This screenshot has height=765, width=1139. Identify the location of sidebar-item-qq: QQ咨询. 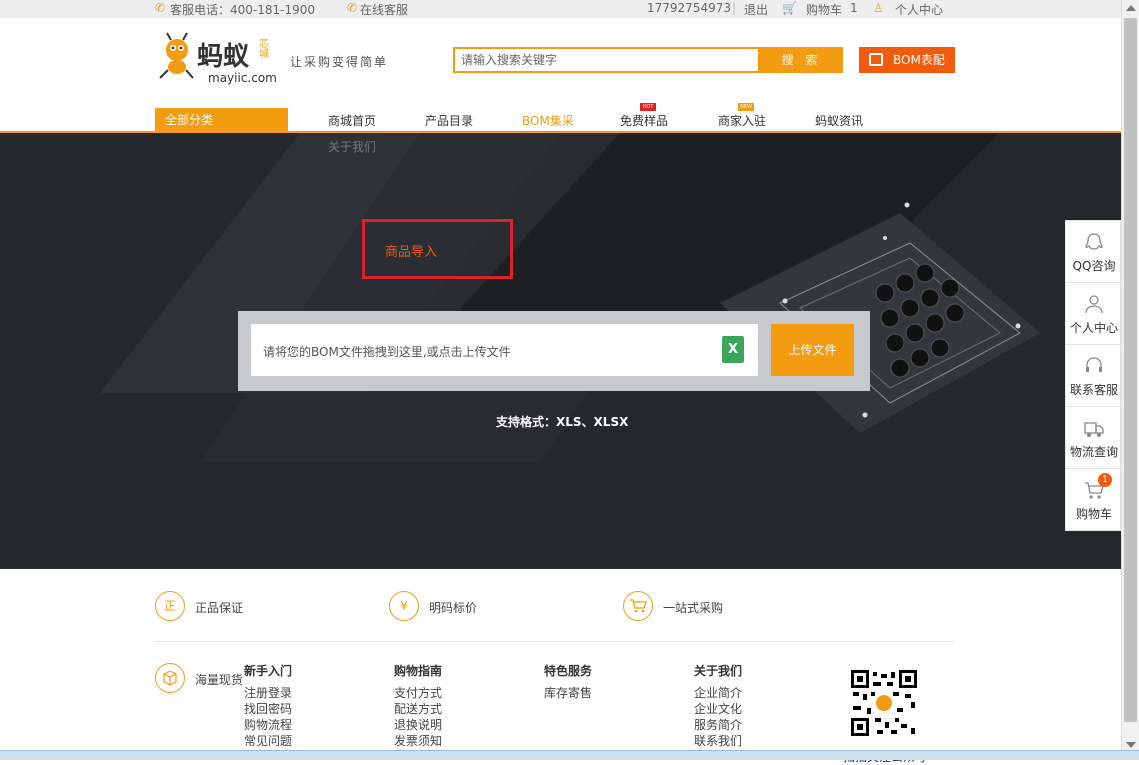
(1094, 252).